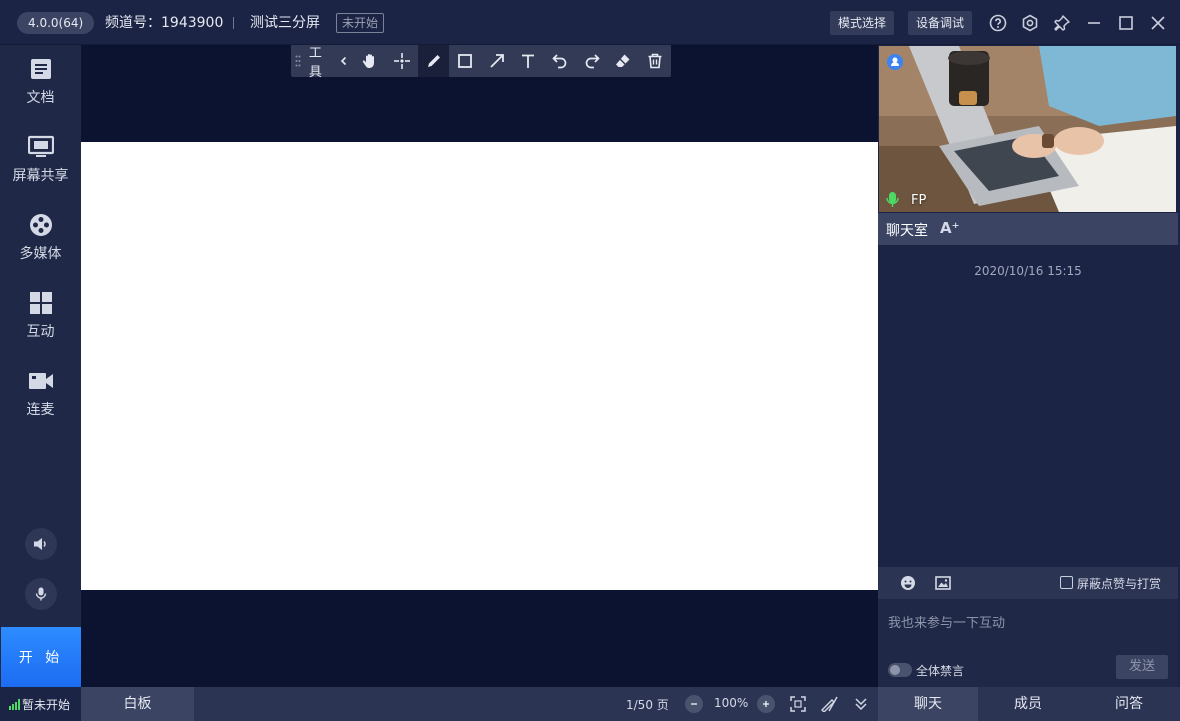  I want to click on sidebar-item-label: 屏幕共享, so click(40, 176).